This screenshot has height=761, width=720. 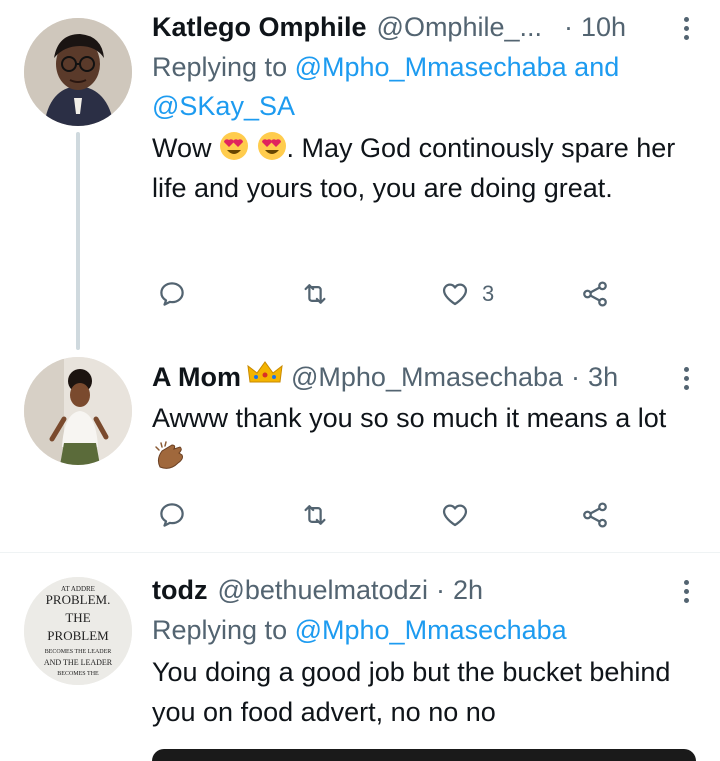 What do you see at coordinates (360, 515) in the screenshot?
I see `tweet-actions` at bounding box center [360, 515].